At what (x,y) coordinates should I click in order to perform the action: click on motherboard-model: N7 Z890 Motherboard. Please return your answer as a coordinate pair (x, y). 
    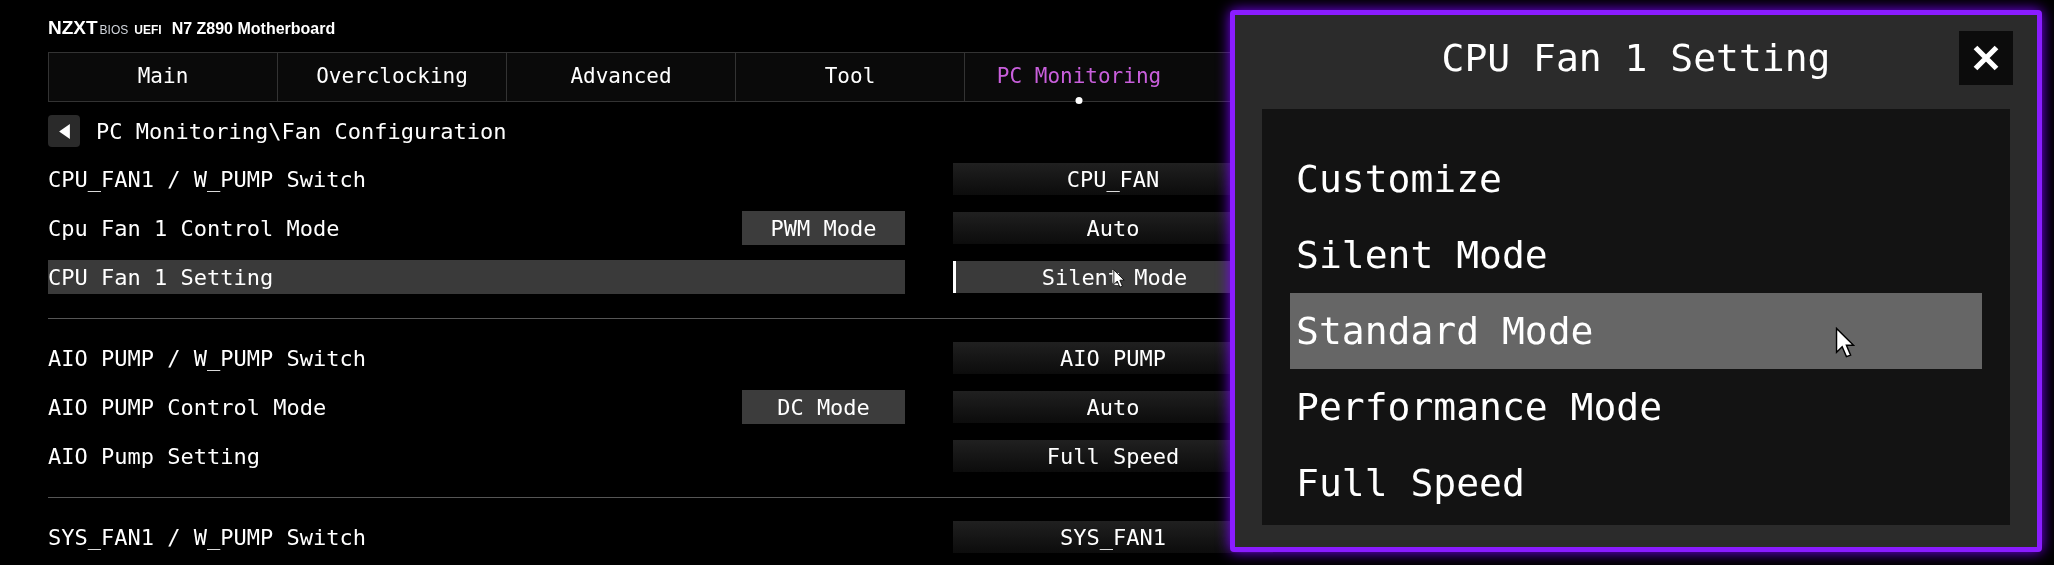
    Looking at the image, I should click on (253, 29).